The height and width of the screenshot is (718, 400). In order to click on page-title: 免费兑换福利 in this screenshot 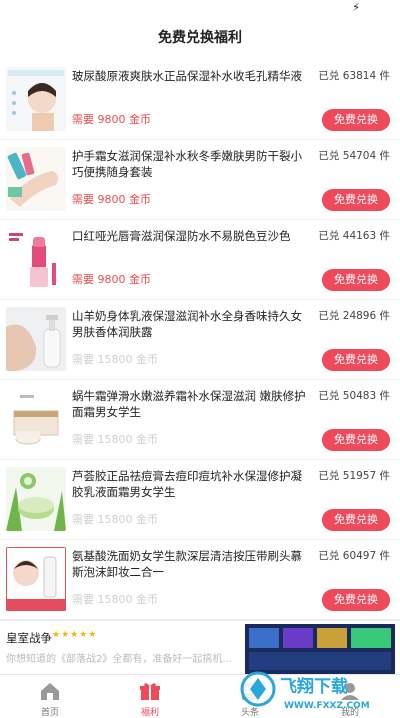, I will do `click(200, 38)`.